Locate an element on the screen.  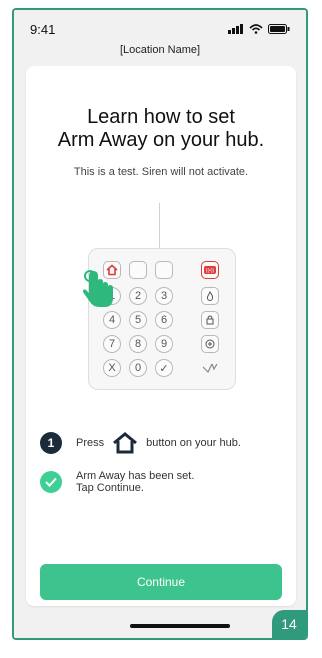
subtitle: This is a test. Siren will not activate. is located at coordinates (161, 172).